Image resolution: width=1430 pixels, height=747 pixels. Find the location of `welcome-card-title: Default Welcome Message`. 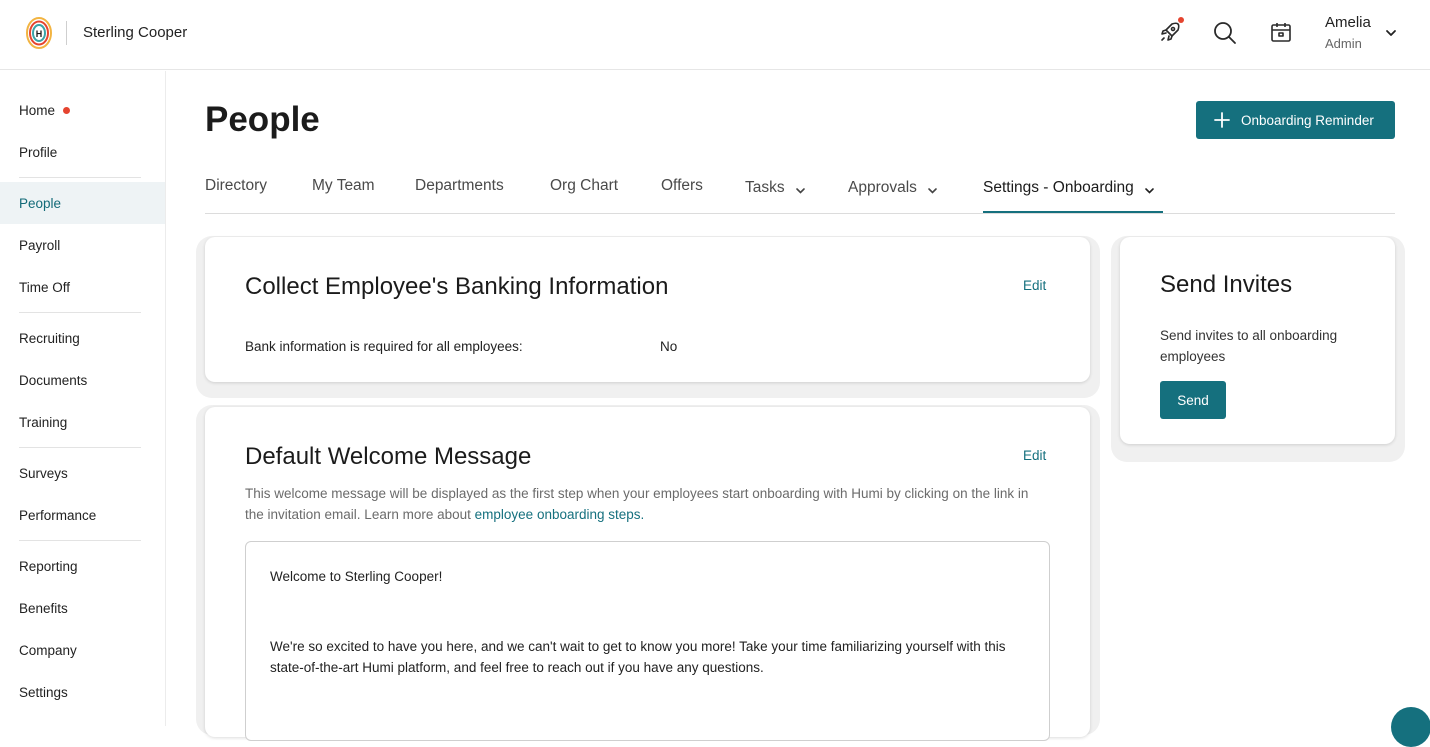

welcome-card-title: Default Welcome Message is located at coordinates (388, 456).